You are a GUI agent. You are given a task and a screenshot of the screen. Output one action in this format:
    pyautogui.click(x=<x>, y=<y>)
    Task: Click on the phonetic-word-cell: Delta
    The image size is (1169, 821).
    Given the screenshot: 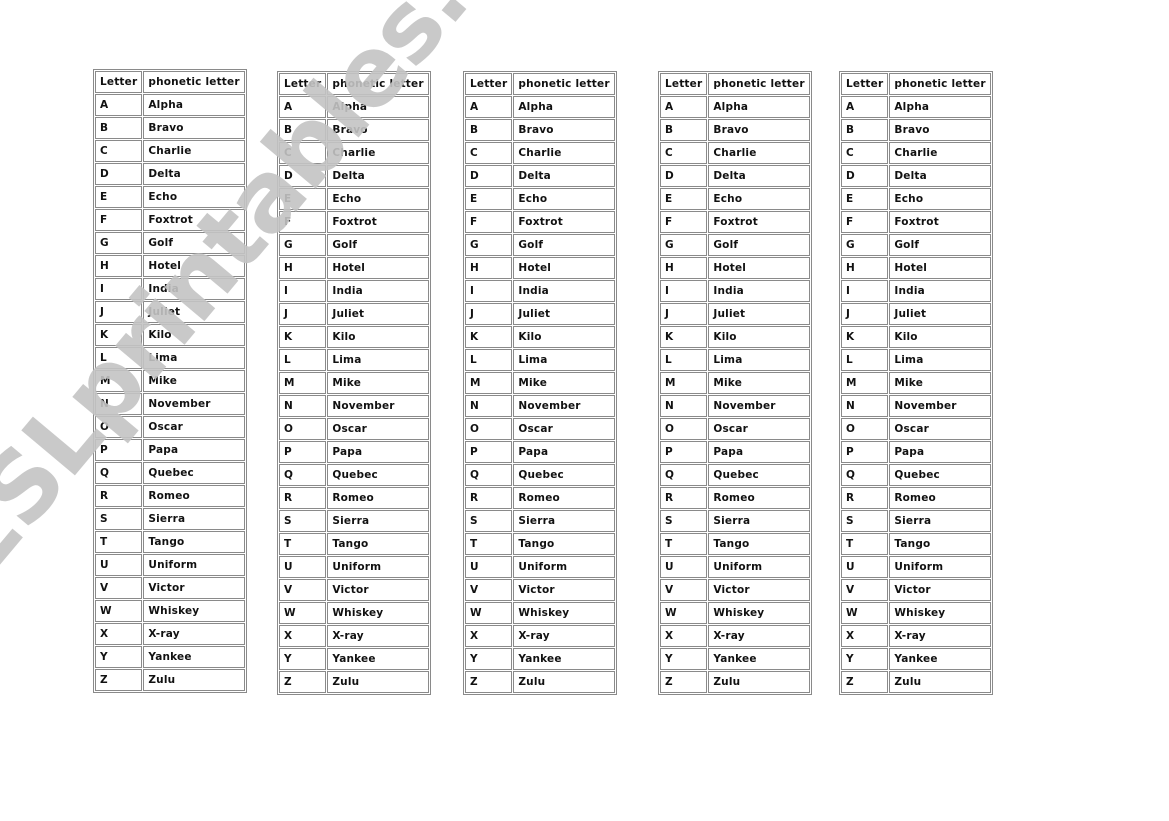 What is the action you would take?
    pyautogui.click(x=759, y=176)
    